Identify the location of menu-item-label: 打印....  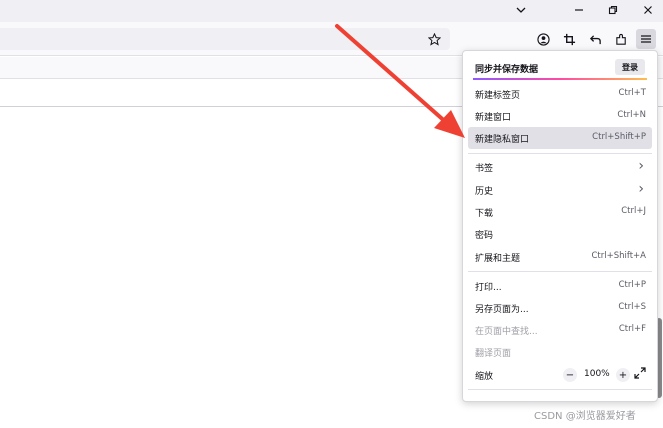
(488, 288).